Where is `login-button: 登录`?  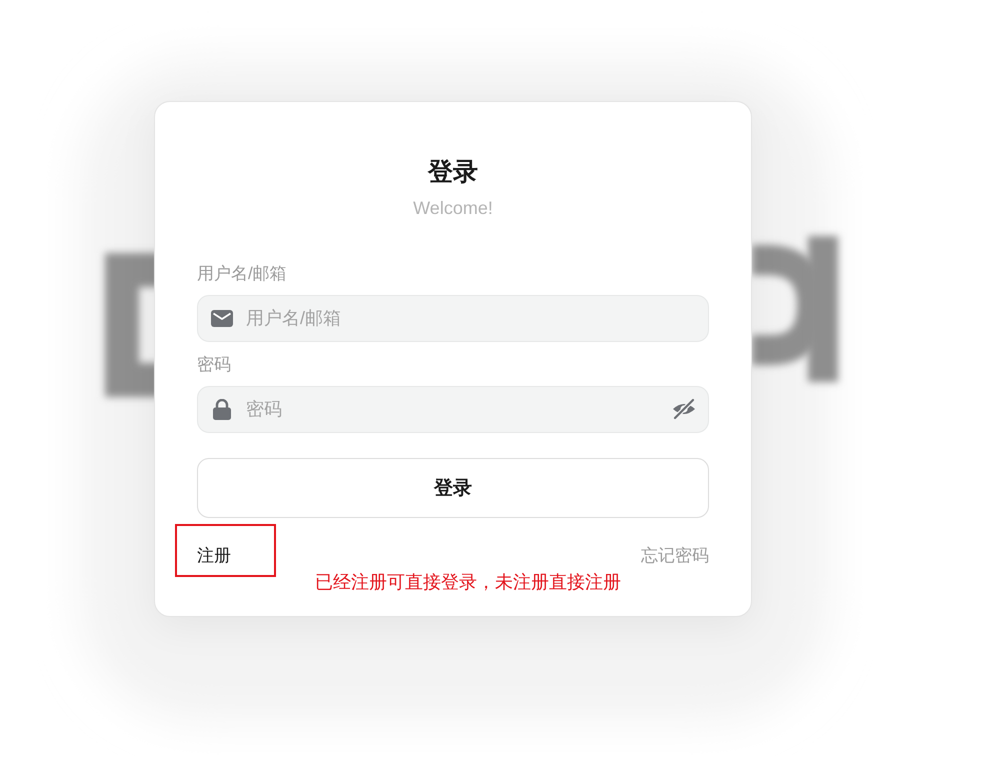 login-button: 登录 is located at coordinates (453, 488).